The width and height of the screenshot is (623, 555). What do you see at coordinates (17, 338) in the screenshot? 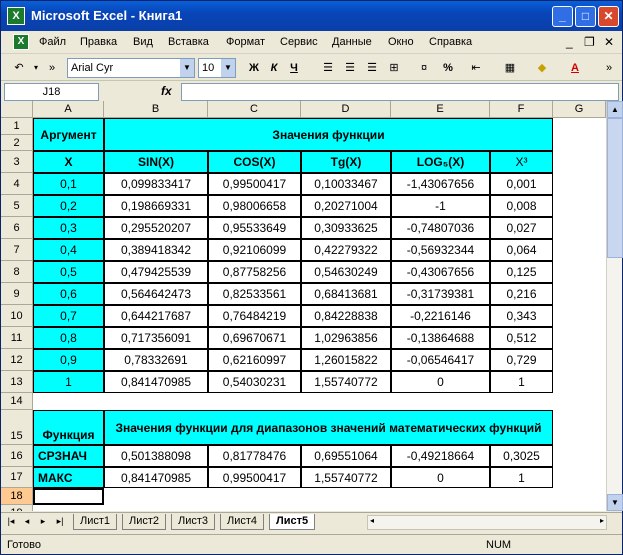
I see `row-header: 11` at bounding box center [17, 338].